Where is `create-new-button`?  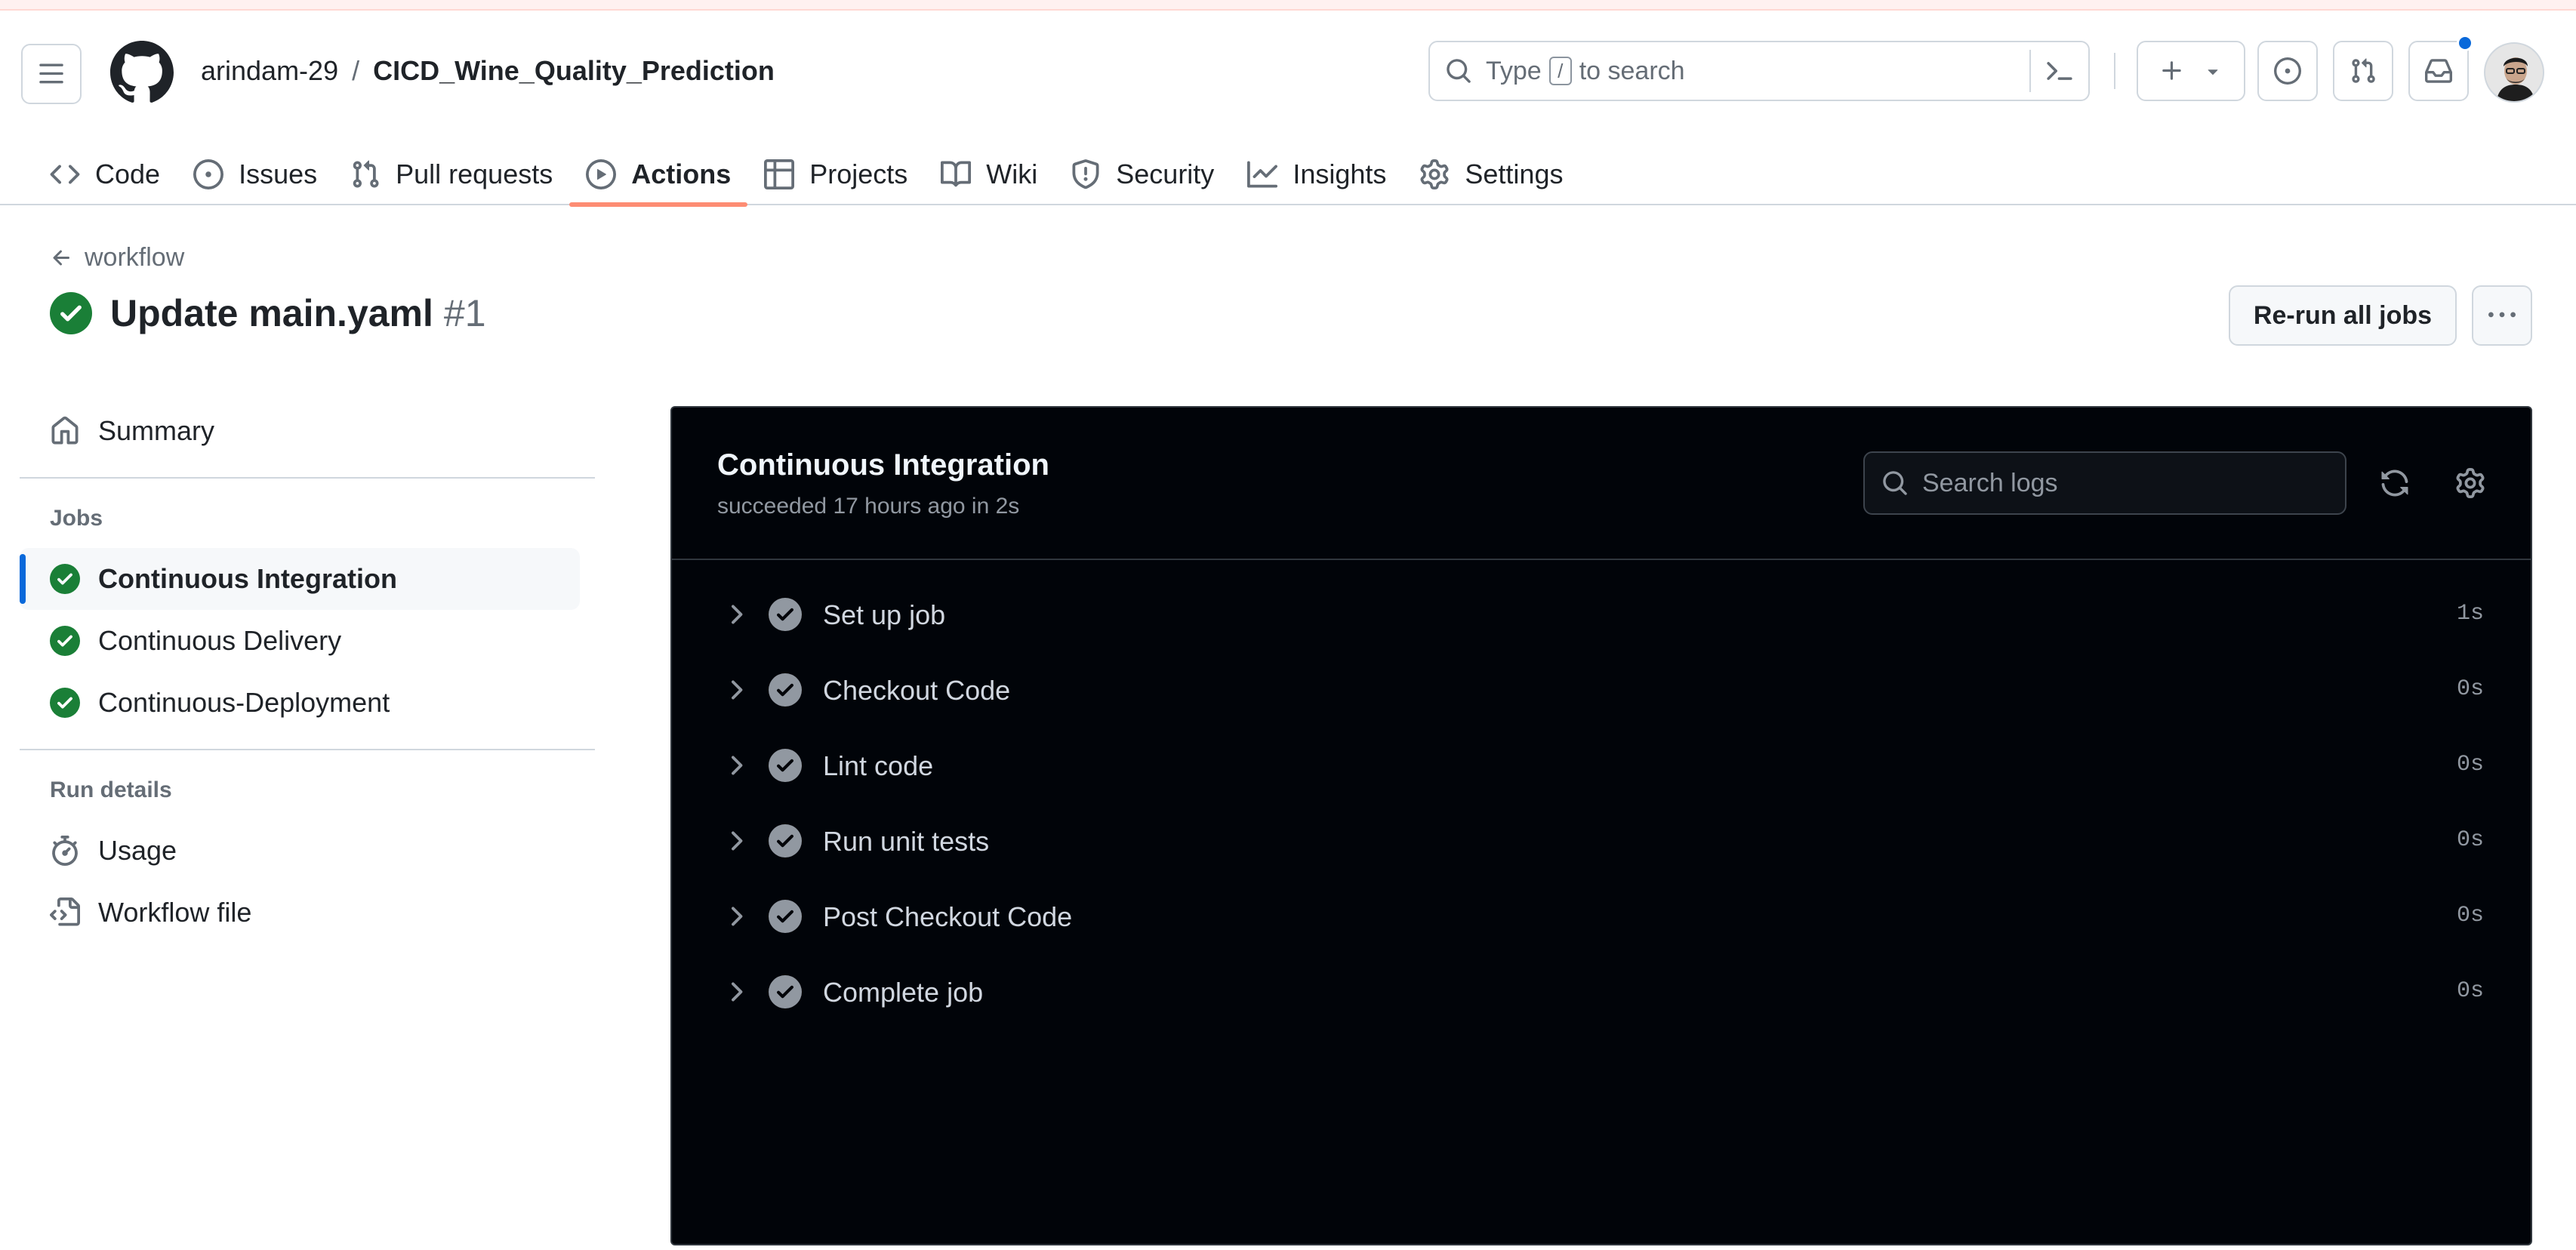
create-new-button is located at coordinates (2191, 71).